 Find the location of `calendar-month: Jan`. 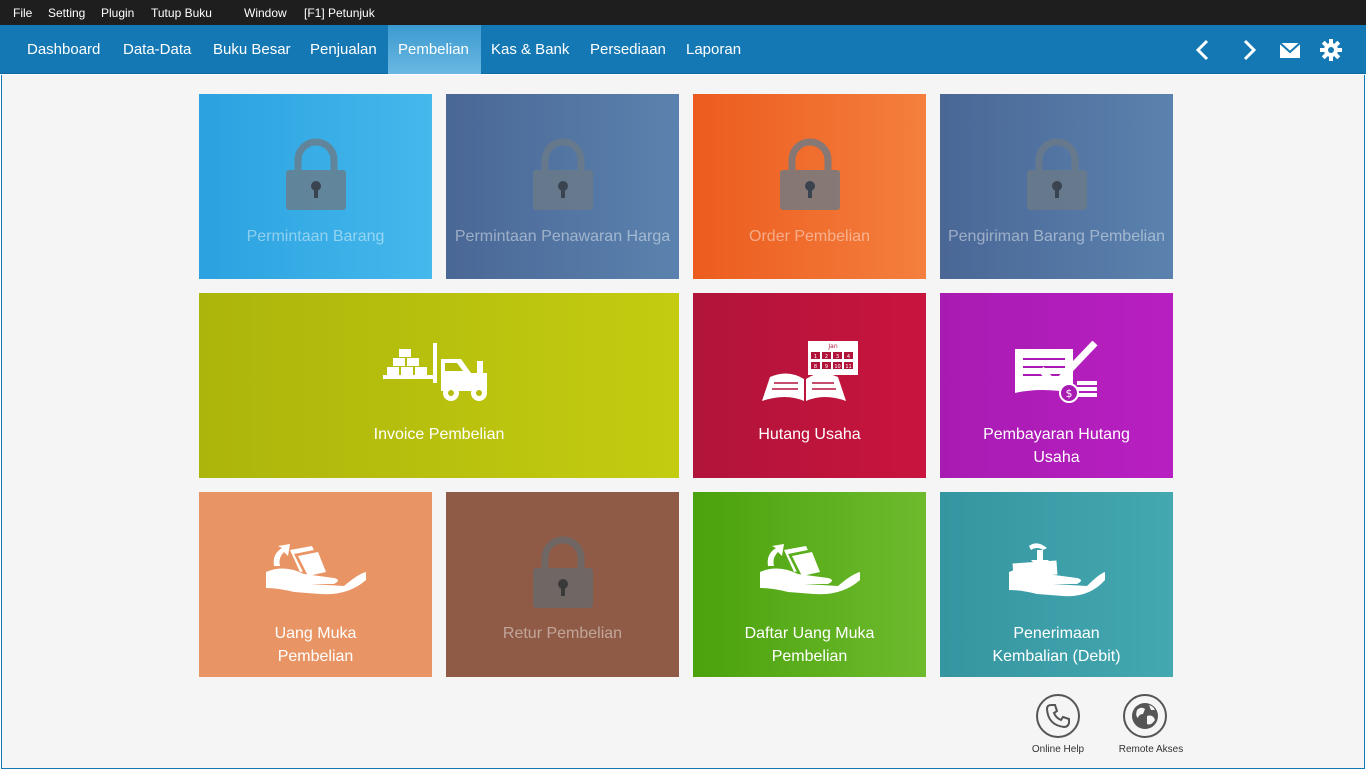

calendar-month: Jan is located at coordinates (832, 346).